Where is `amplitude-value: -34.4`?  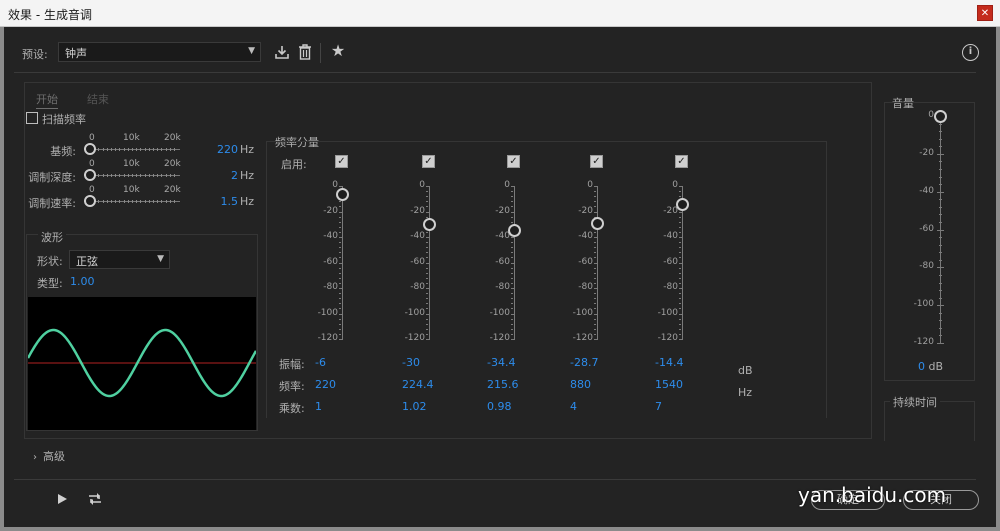 amplitude-value: -34.4 is located at coordinates (501, 362).